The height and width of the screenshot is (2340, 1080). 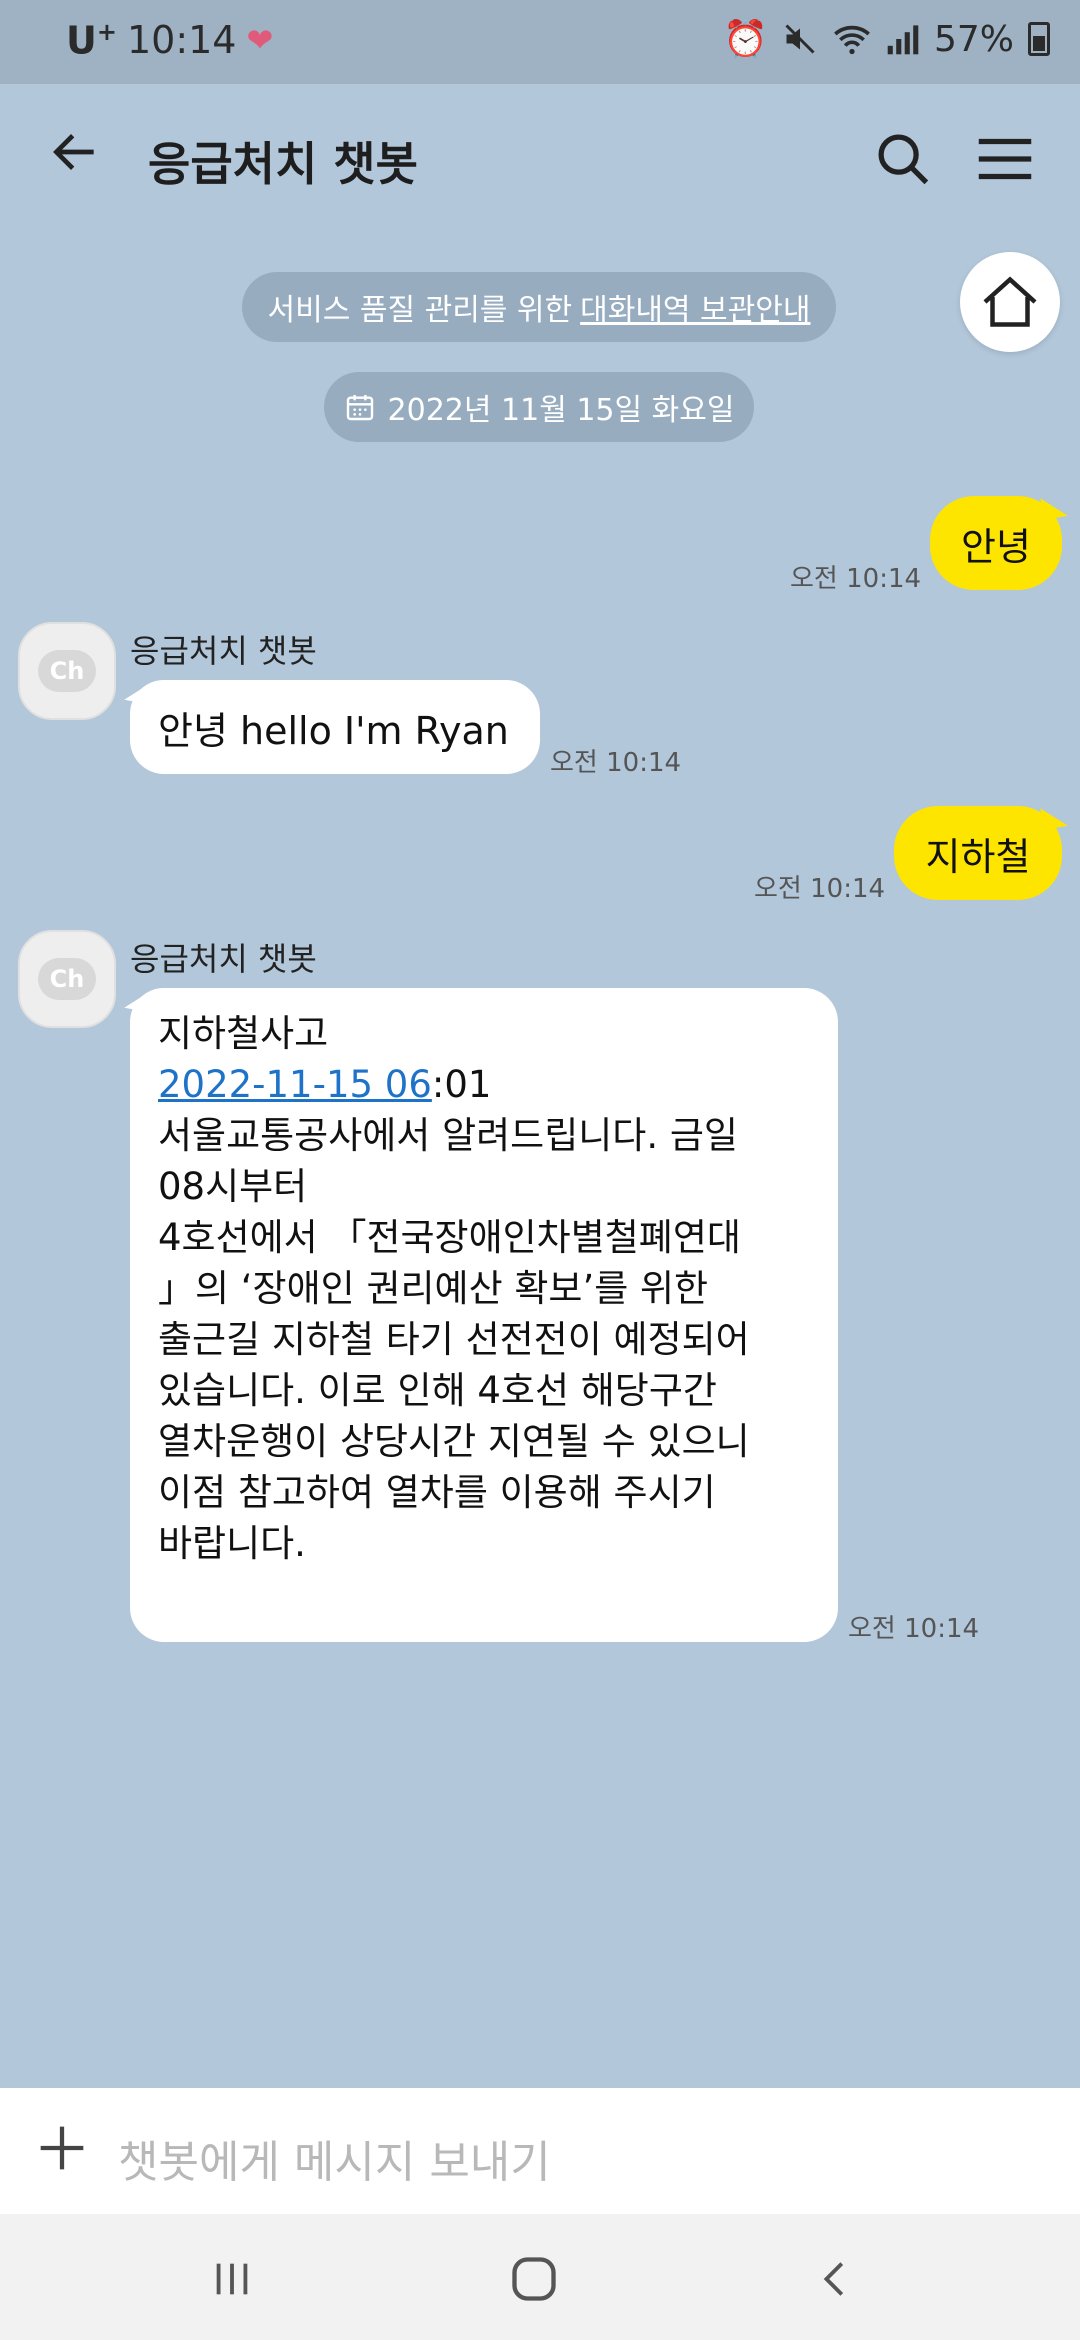 What do you see at coordinates (1005, 159) in the screenshot?
I see `hamburger-menu-icon` at bounding box center [1005, 159].